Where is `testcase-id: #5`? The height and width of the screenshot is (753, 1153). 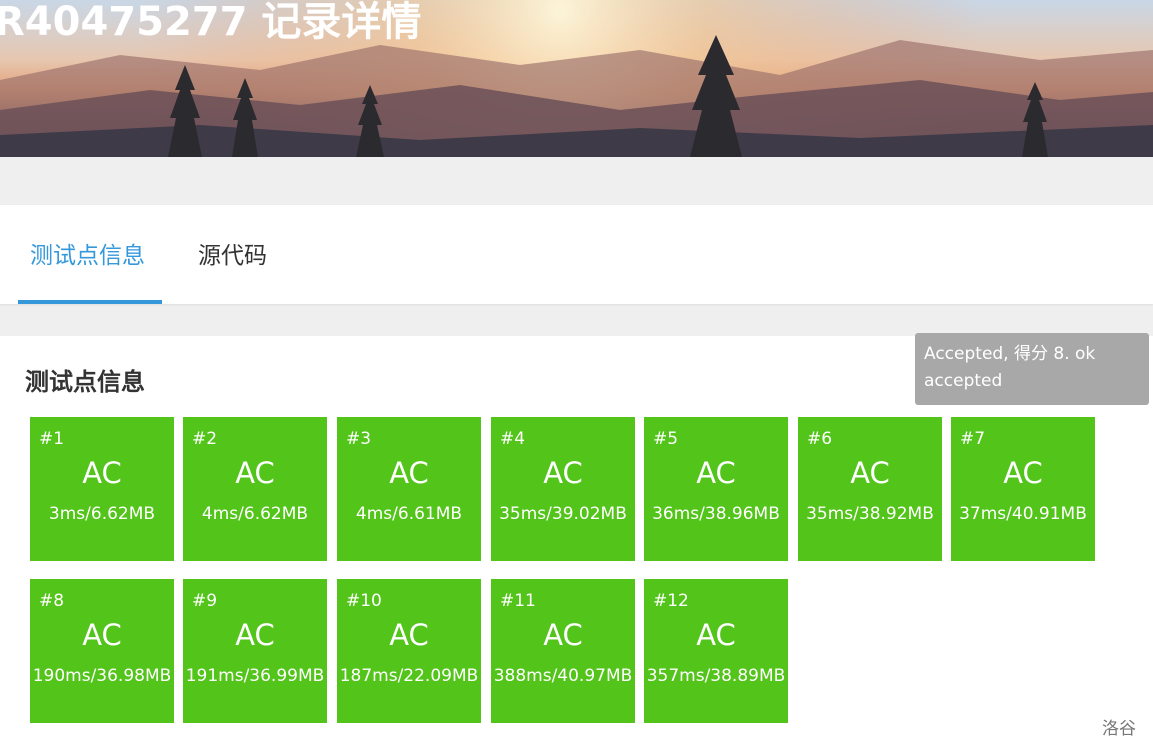
testcase-id: #5 is located at coordinates (666, 439).